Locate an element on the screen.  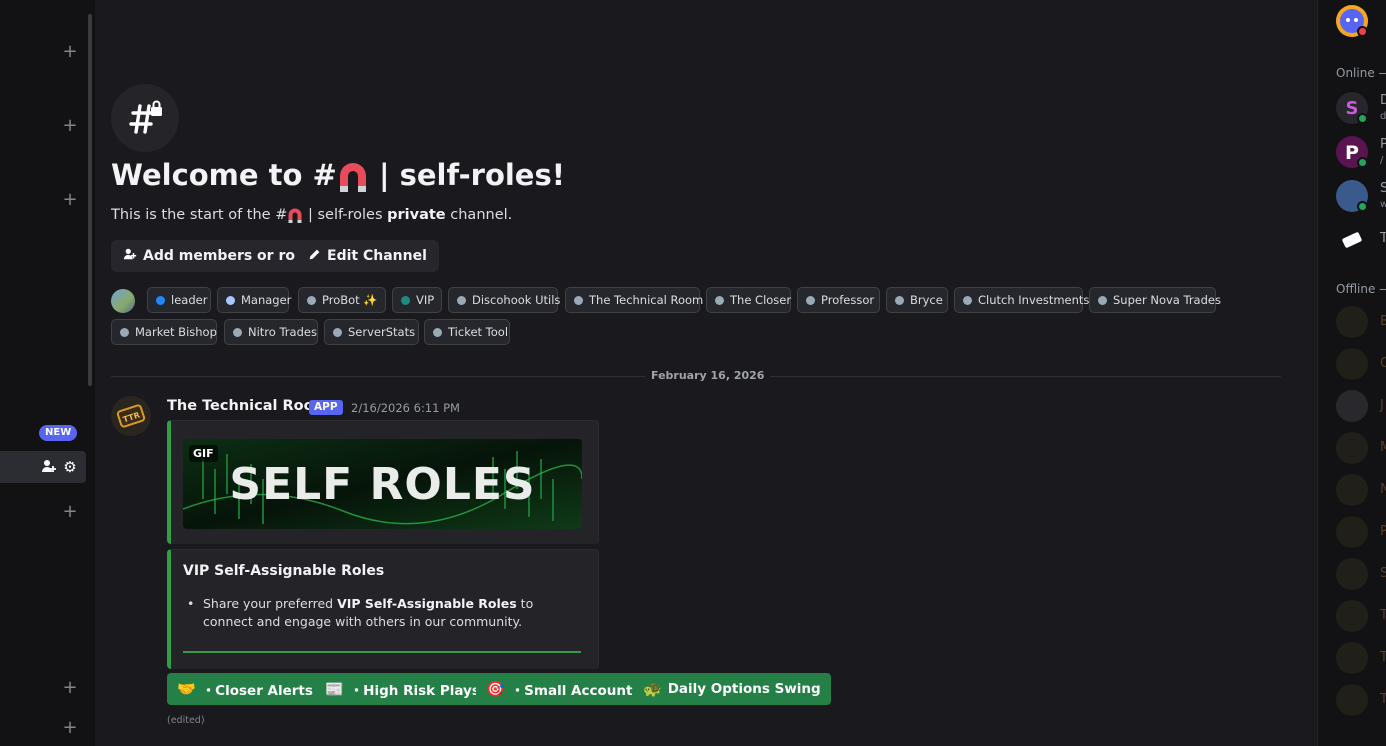
high-risk-plays-button: 📰 ・High Risk Plays is located at coordinates (402, 689).